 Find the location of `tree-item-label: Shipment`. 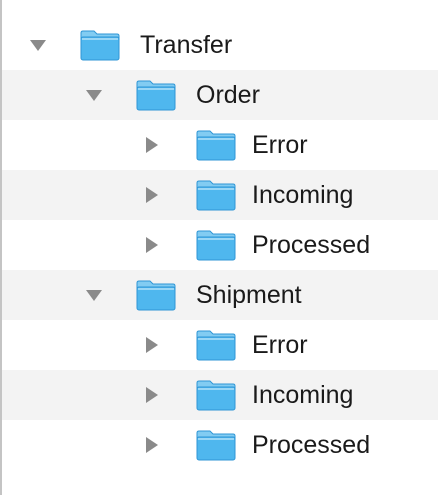

tree-item-label: Shipment is located at coordinates (249, 295).